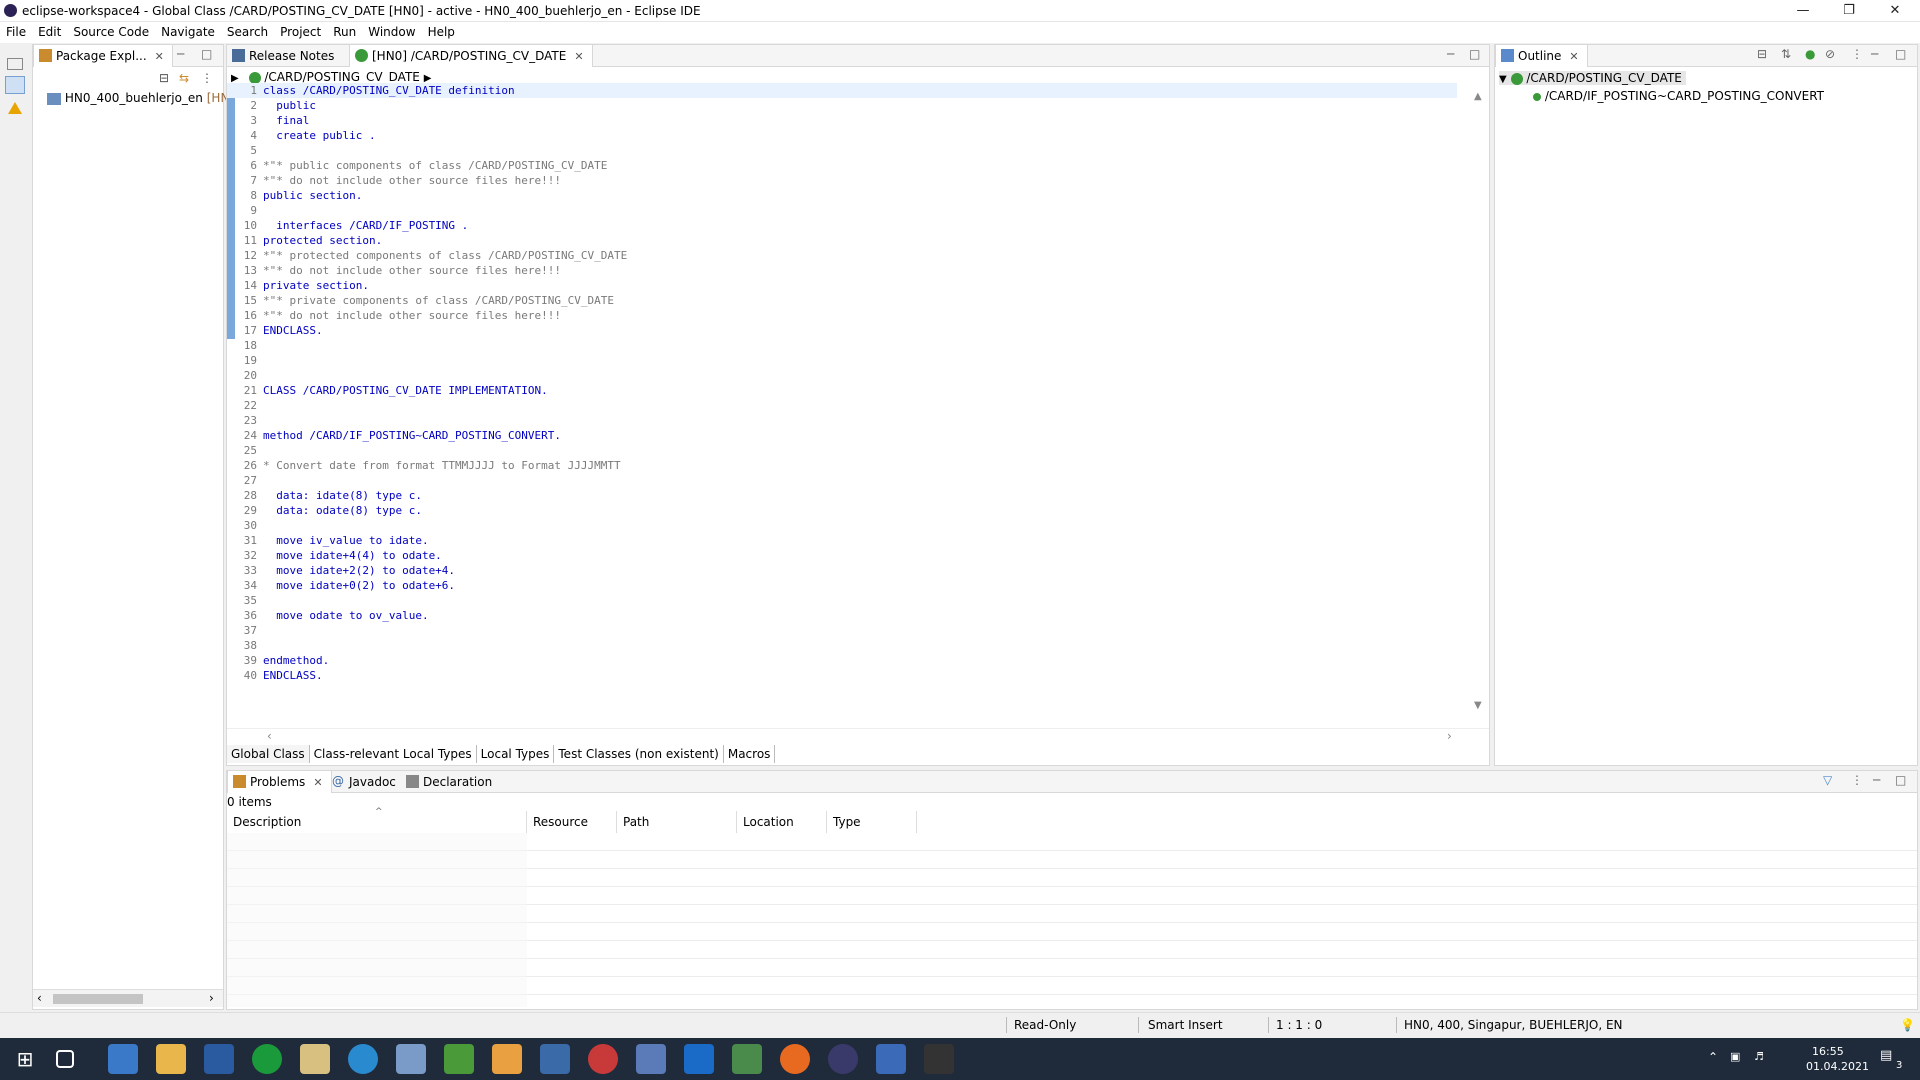 The height and width of the screenshot is (1080, 1920). Describe the element at coordinates (188, 30) in the screenshot. I see `menu-navigate: Navigate` at that location.